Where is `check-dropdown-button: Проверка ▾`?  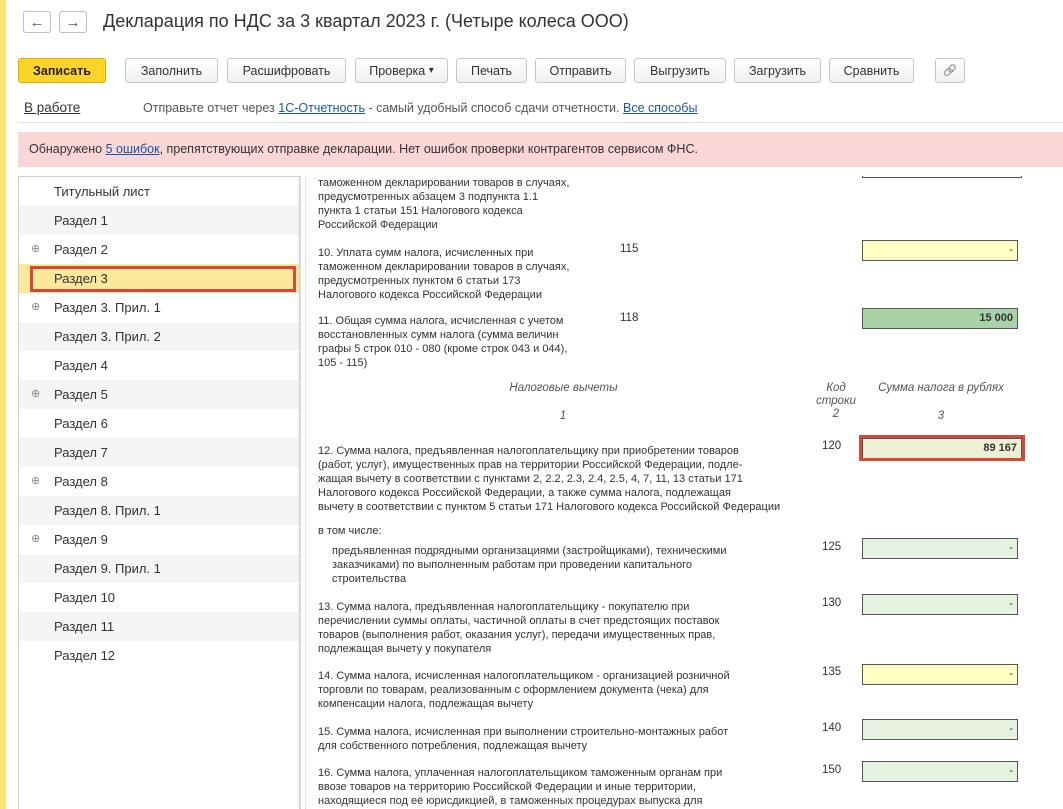
check-dropdown-button: Проверка ▾ is located at coordinates (401, 70).